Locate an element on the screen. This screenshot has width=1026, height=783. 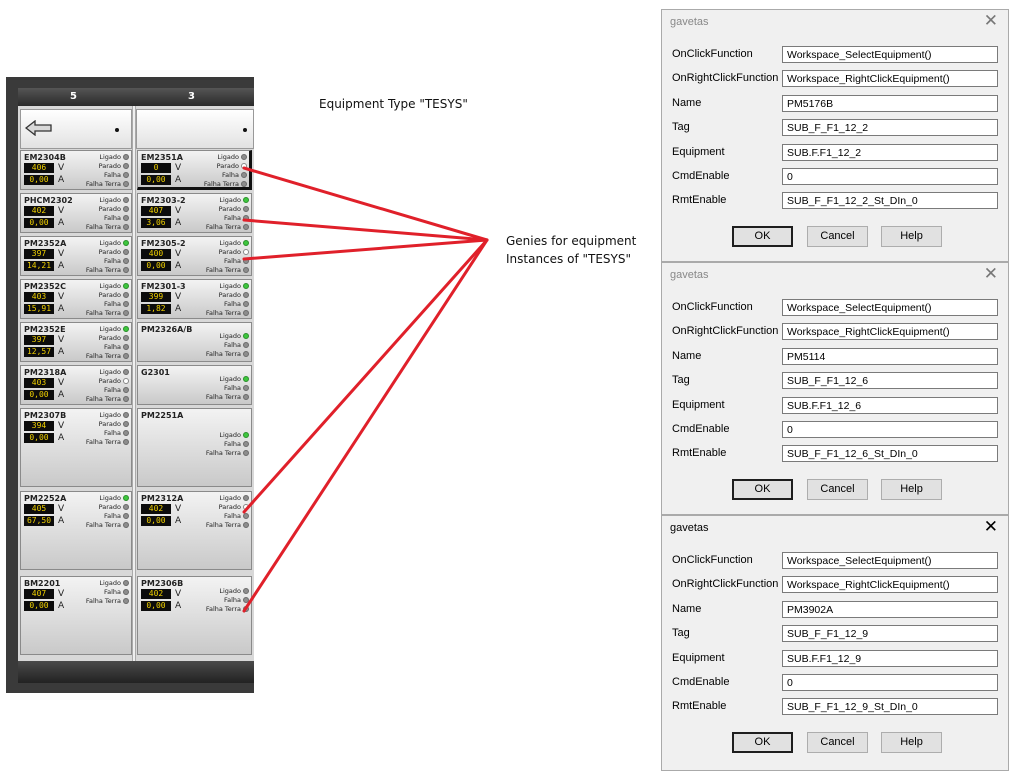
name-field: PM5114 is located at coordinates (890, 356).